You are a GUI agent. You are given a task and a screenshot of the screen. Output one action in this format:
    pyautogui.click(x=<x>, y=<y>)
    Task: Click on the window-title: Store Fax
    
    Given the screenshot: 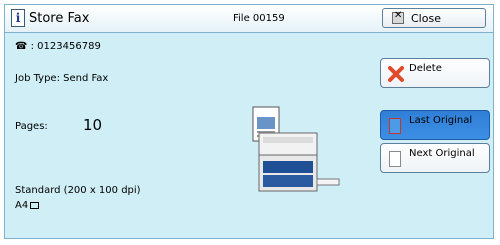 What is the action you would take?
    pyautogui.click(x=59, y=18)
    